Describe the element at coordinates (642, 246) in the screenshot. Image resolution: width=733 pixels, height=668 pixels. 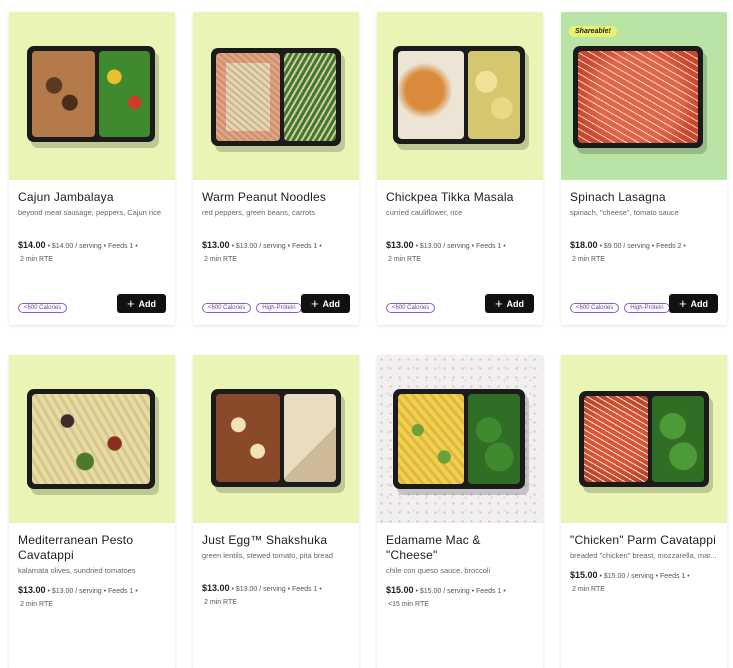
I see `meal-details: • $9.00 / serving • Feeds 2 •` at that location.